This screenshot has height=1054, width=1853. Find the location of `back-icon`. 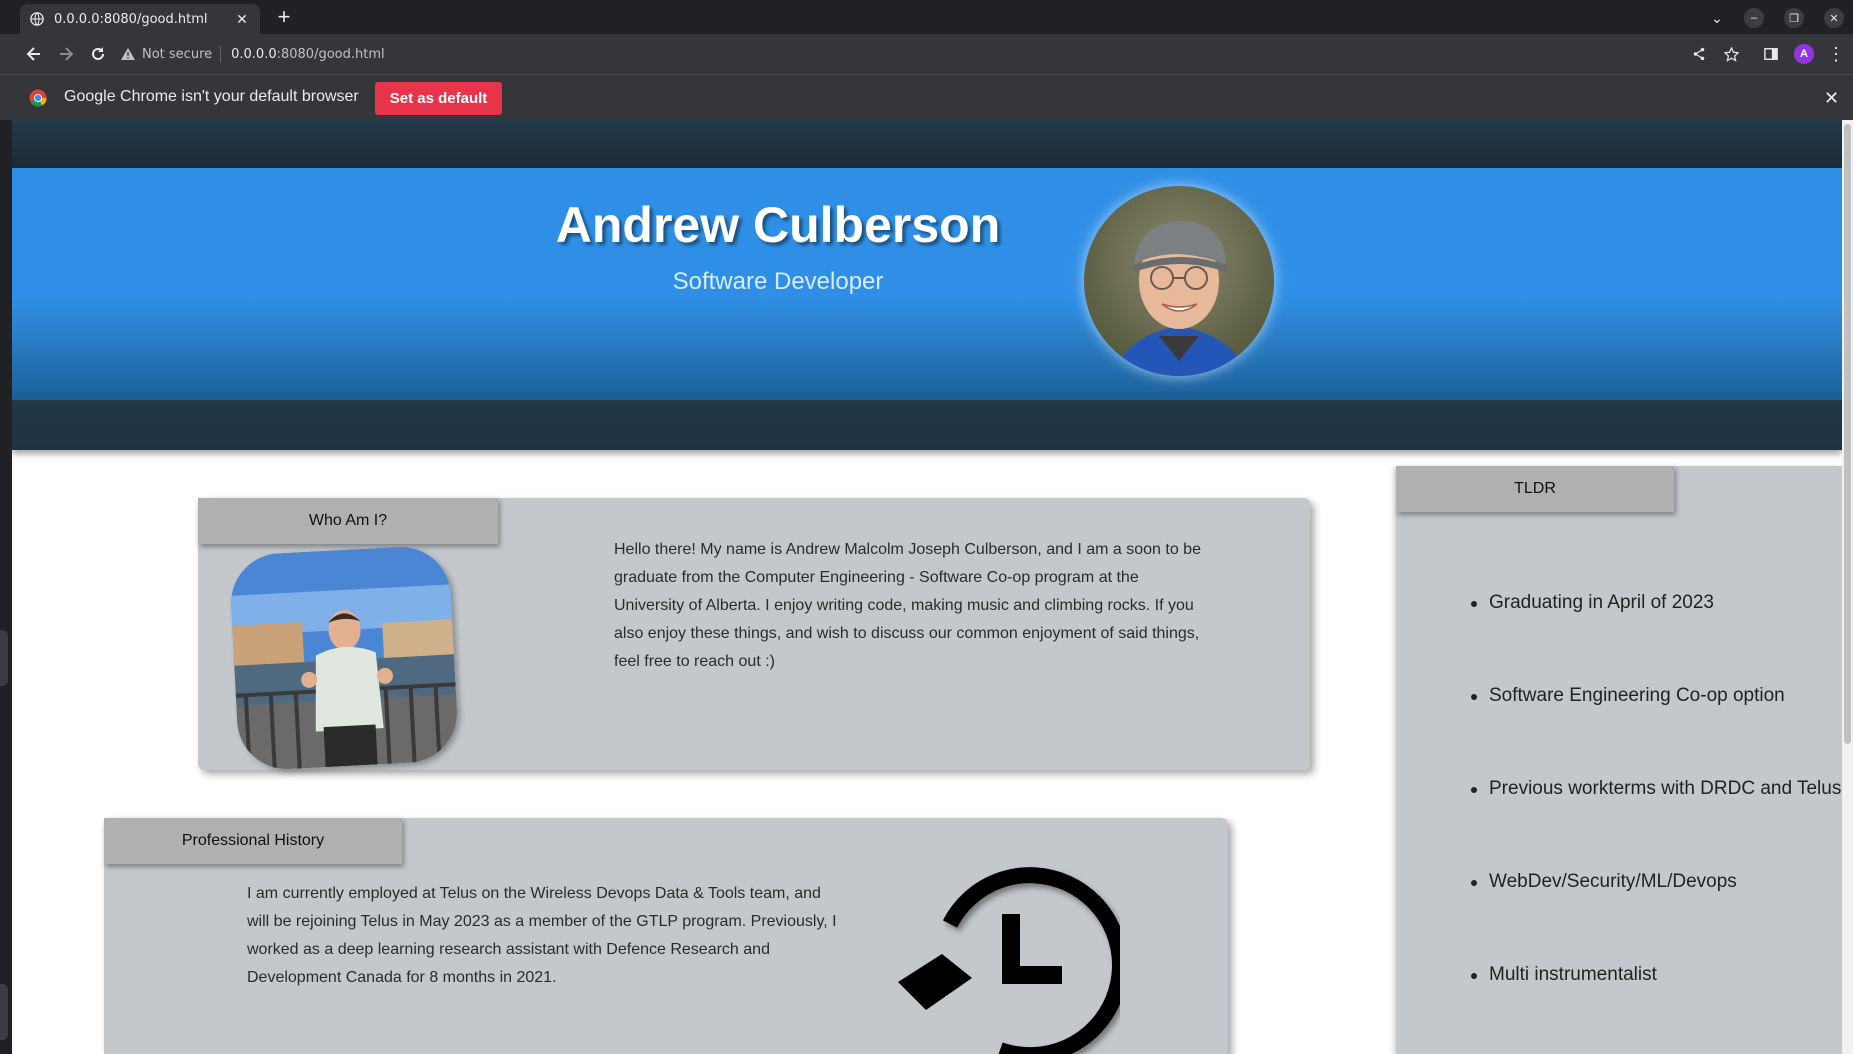

back-icon is located at coordinates (34, 54).